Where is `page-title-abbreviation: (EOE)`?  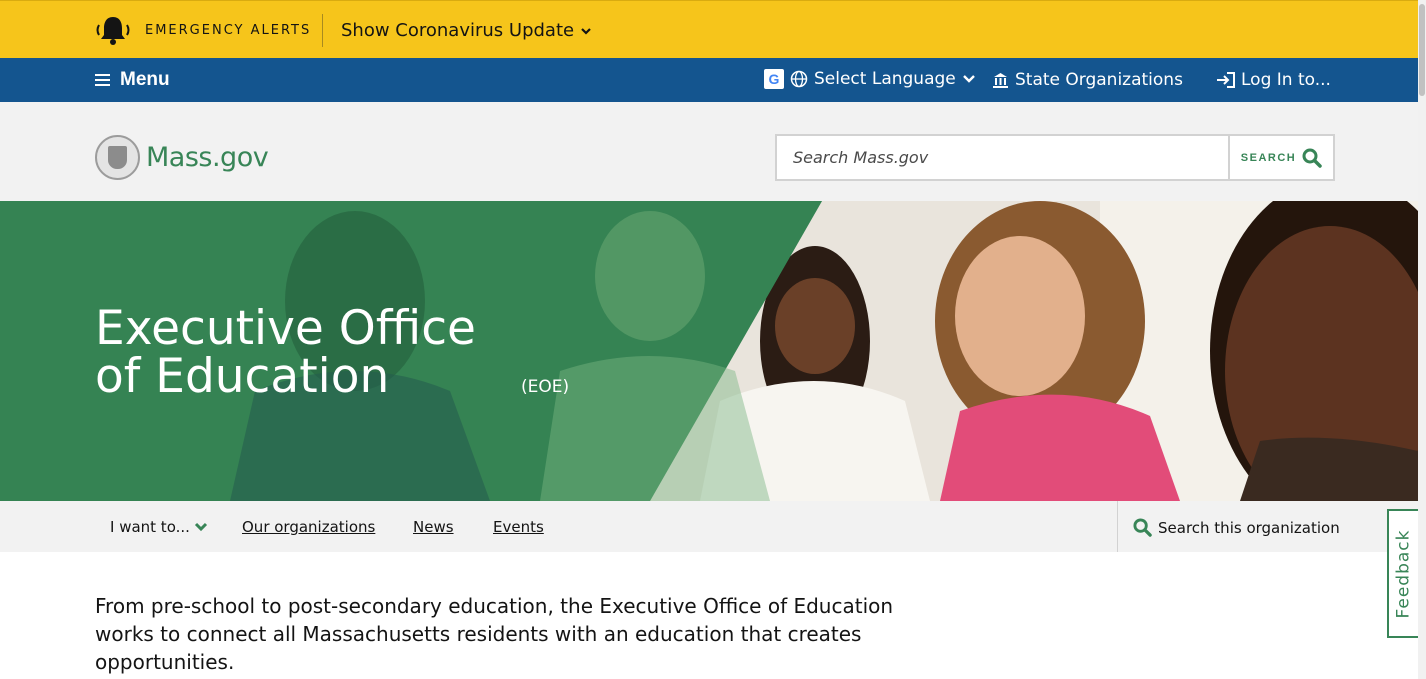 page-title-abbreviation: (EOE) is located at coordinates (545, 387).